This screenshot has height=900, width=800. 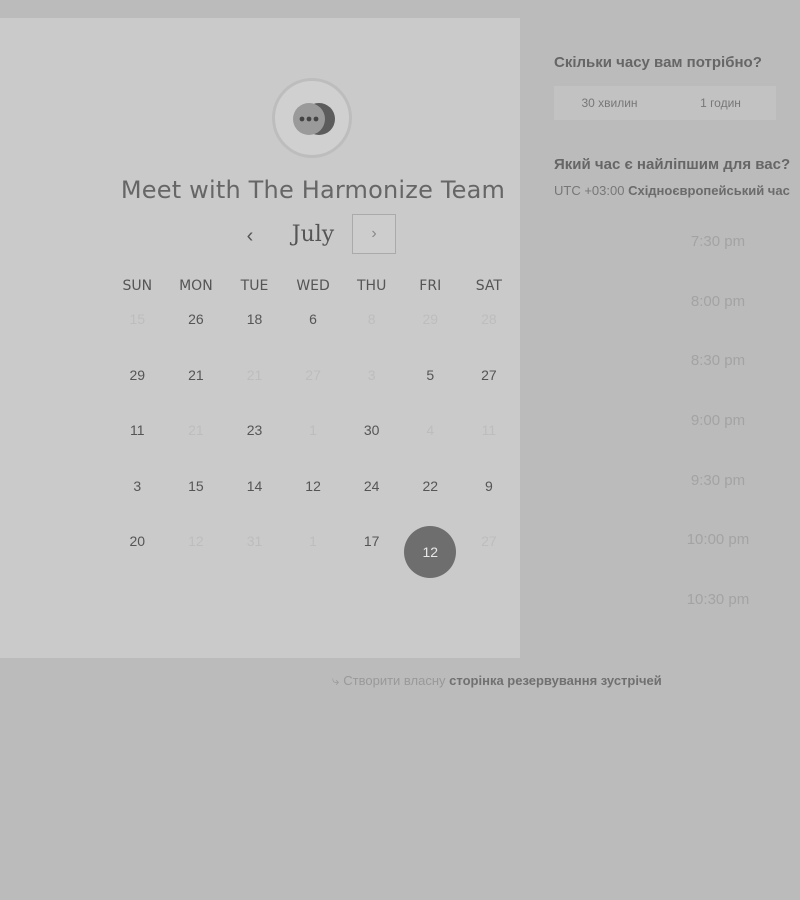 What do you see at coordinates (718, 600) in the screenshot?
I see `time-slot: 10:30 pm` at bounding box center [718, 600].